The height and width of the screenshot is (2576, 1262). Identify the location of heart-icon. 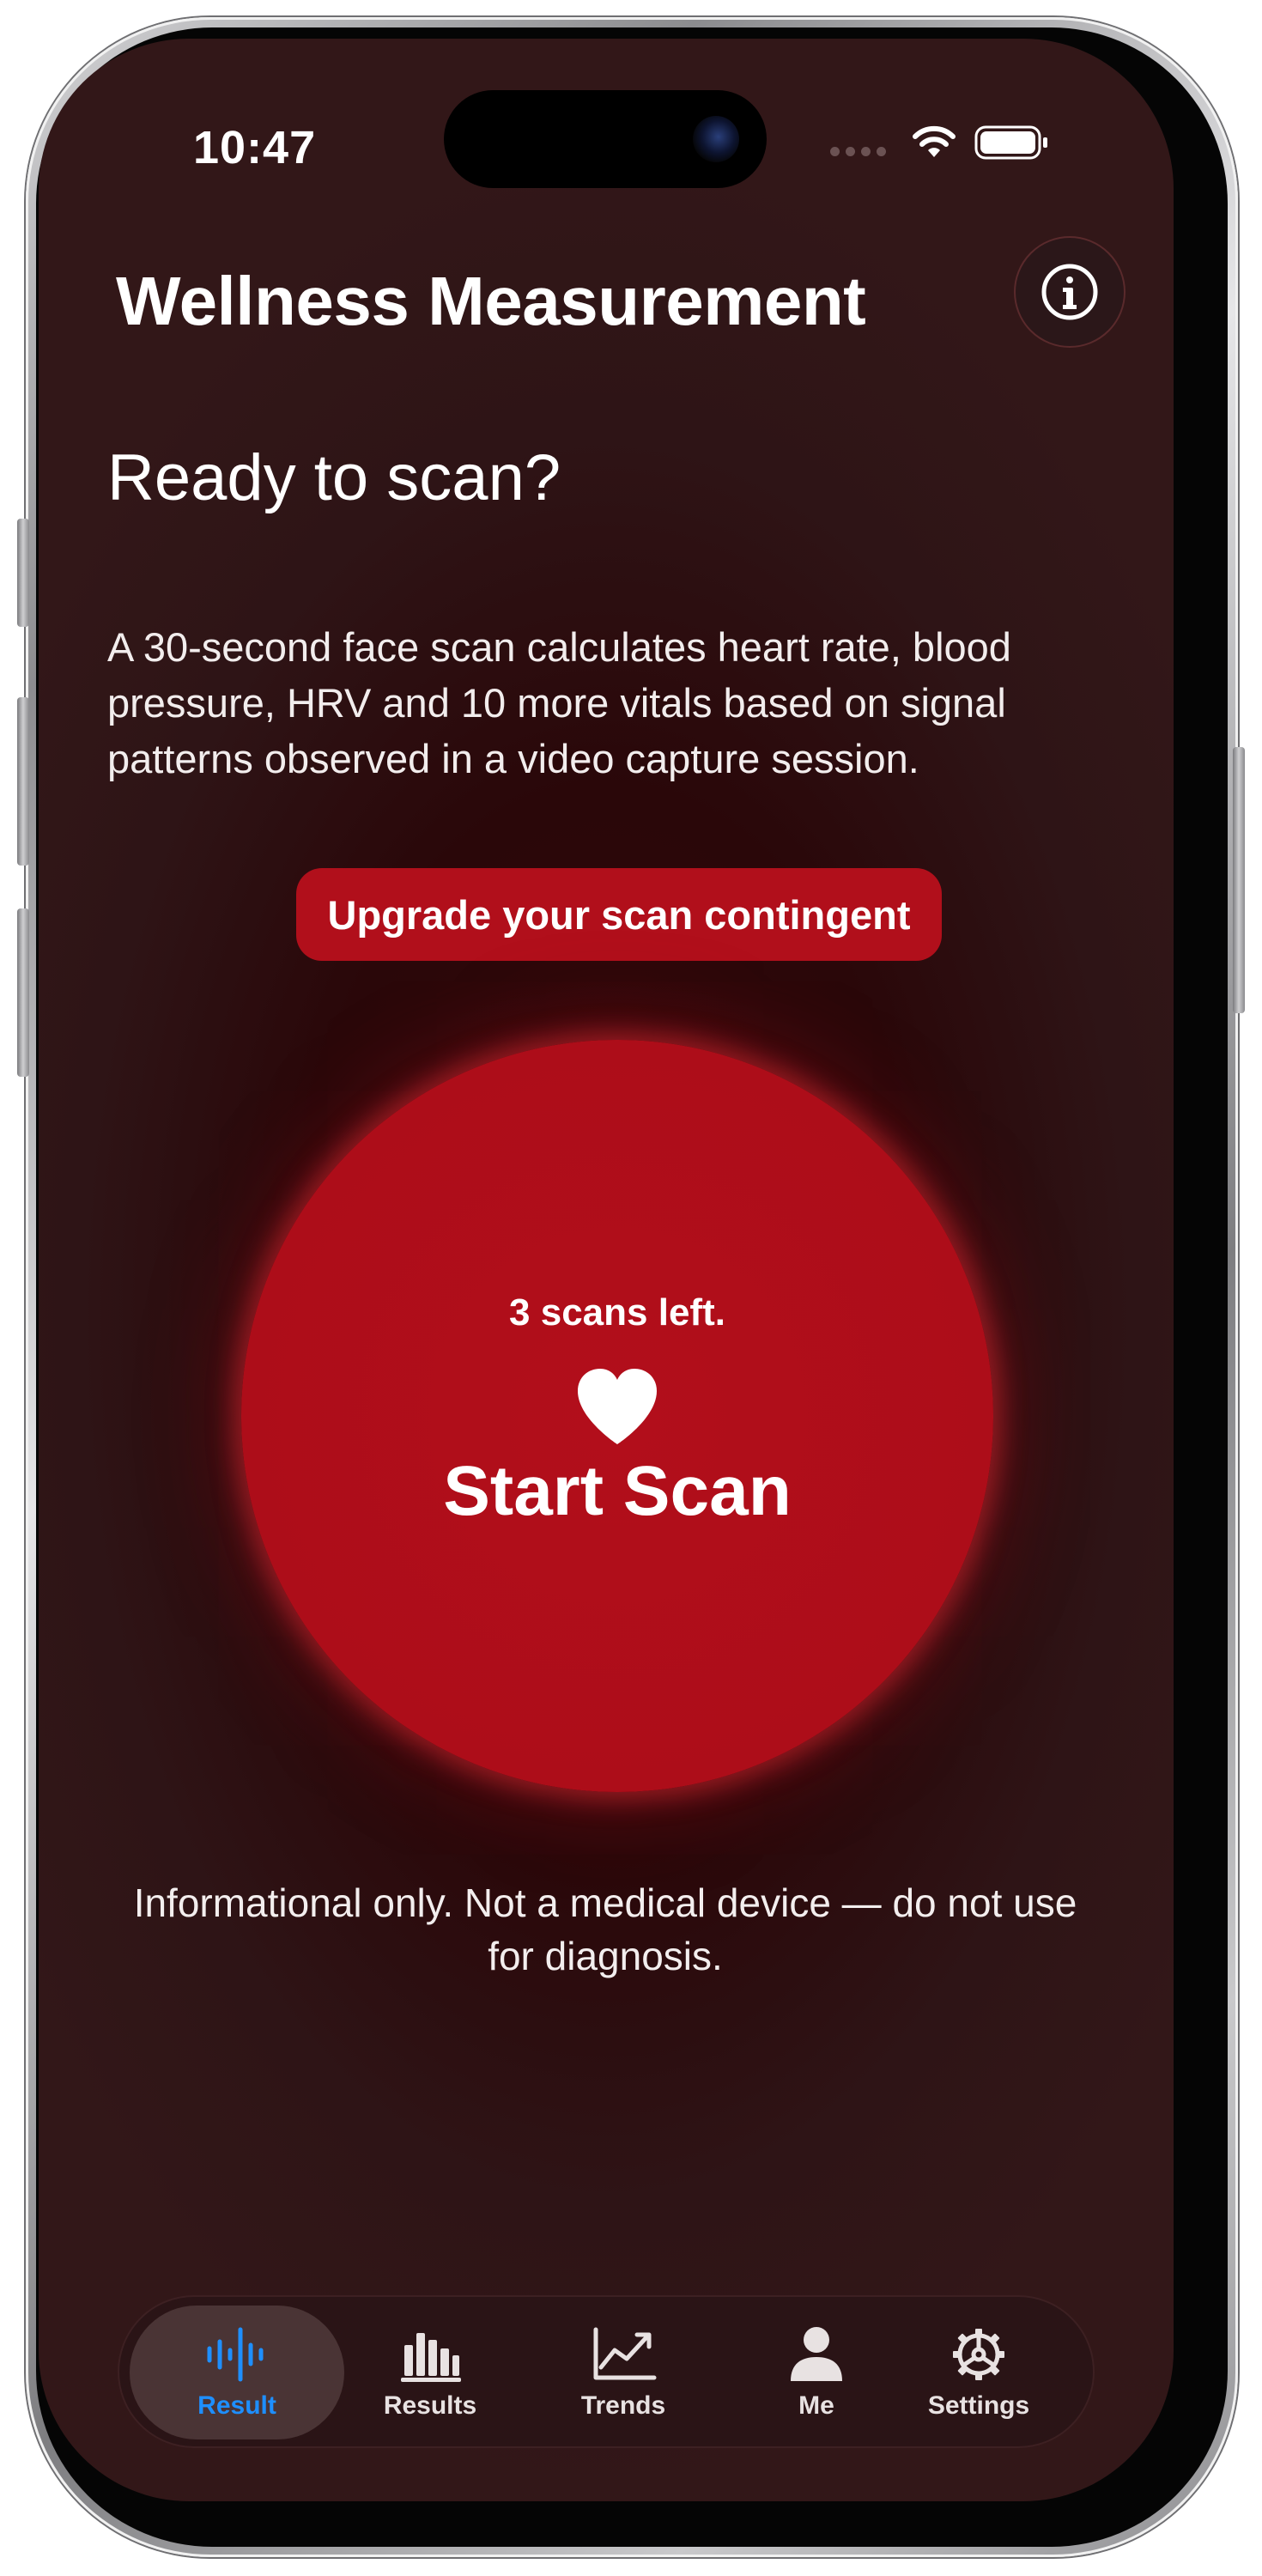
(617, 1407).